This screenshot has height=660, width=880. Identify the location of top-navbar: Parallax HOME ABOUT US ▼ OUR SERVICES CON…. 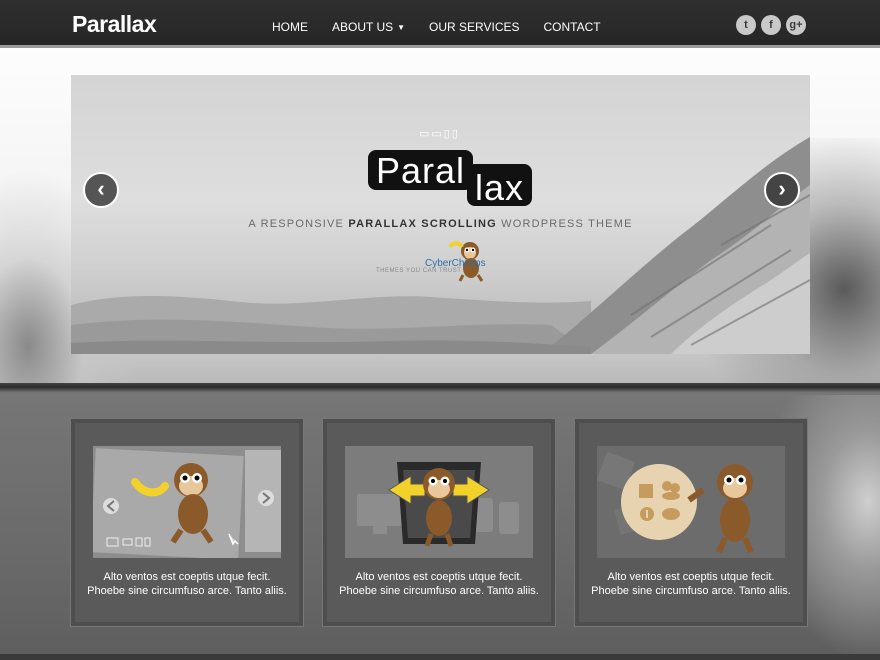
(440, 24).